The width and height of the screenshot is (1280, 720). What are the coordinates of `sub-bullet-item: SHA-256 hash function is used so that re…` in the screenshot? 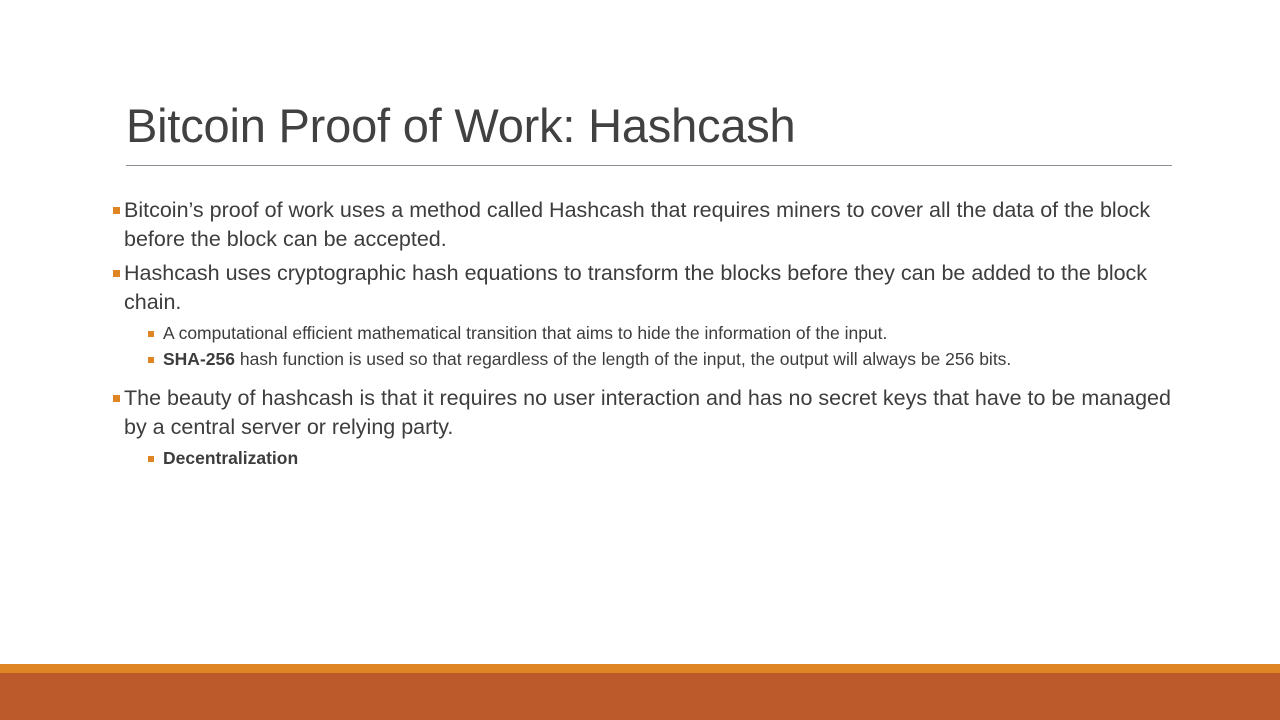 It's located at (663, 360).